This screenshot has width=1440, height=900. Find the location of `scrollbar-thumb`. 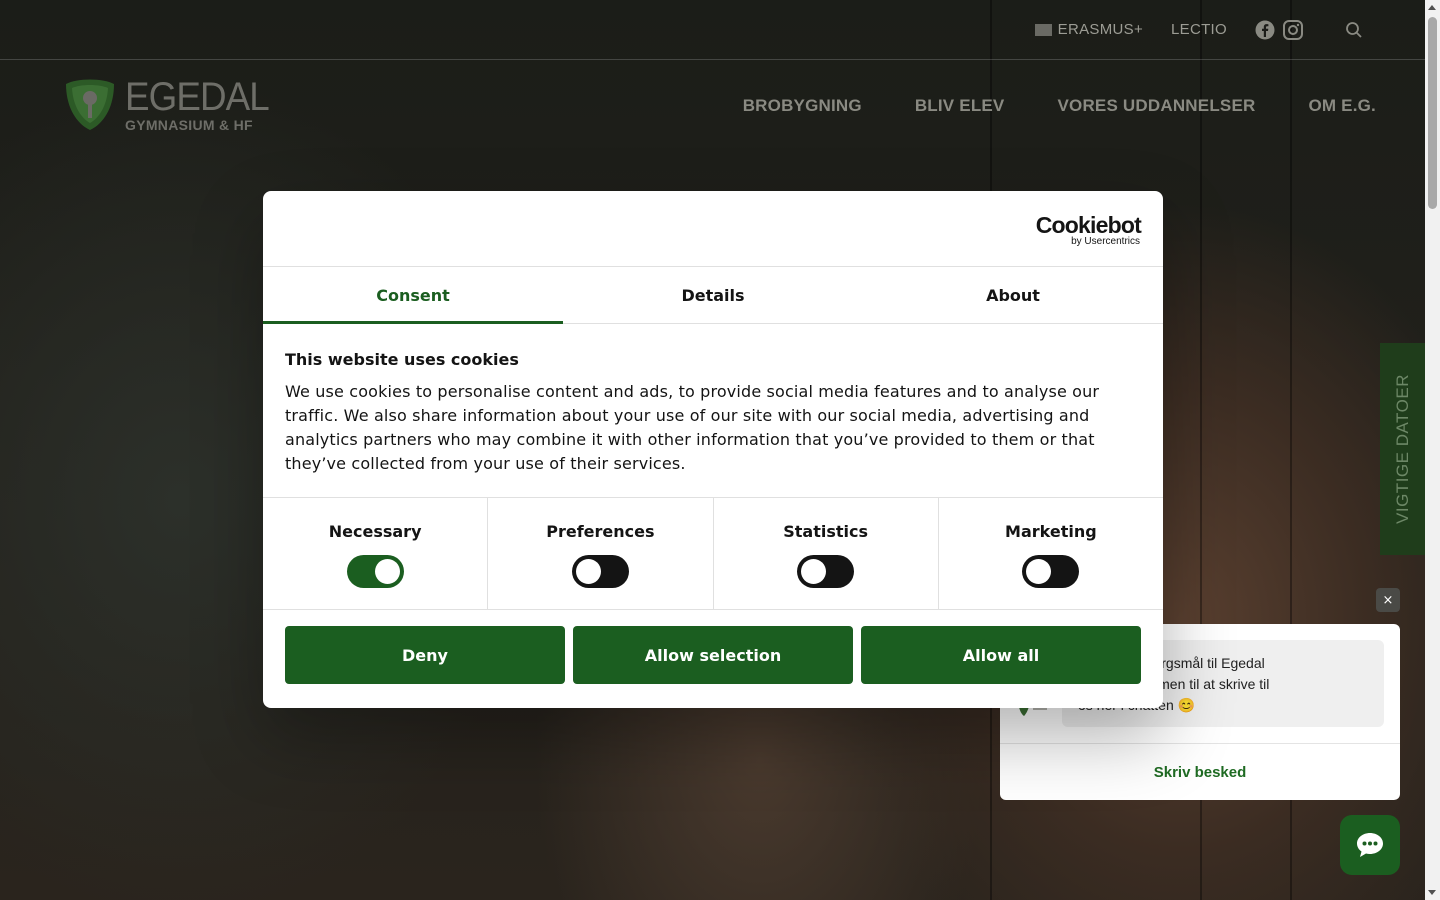

scrollbar-thumb is located at coordinates (1432, 113).